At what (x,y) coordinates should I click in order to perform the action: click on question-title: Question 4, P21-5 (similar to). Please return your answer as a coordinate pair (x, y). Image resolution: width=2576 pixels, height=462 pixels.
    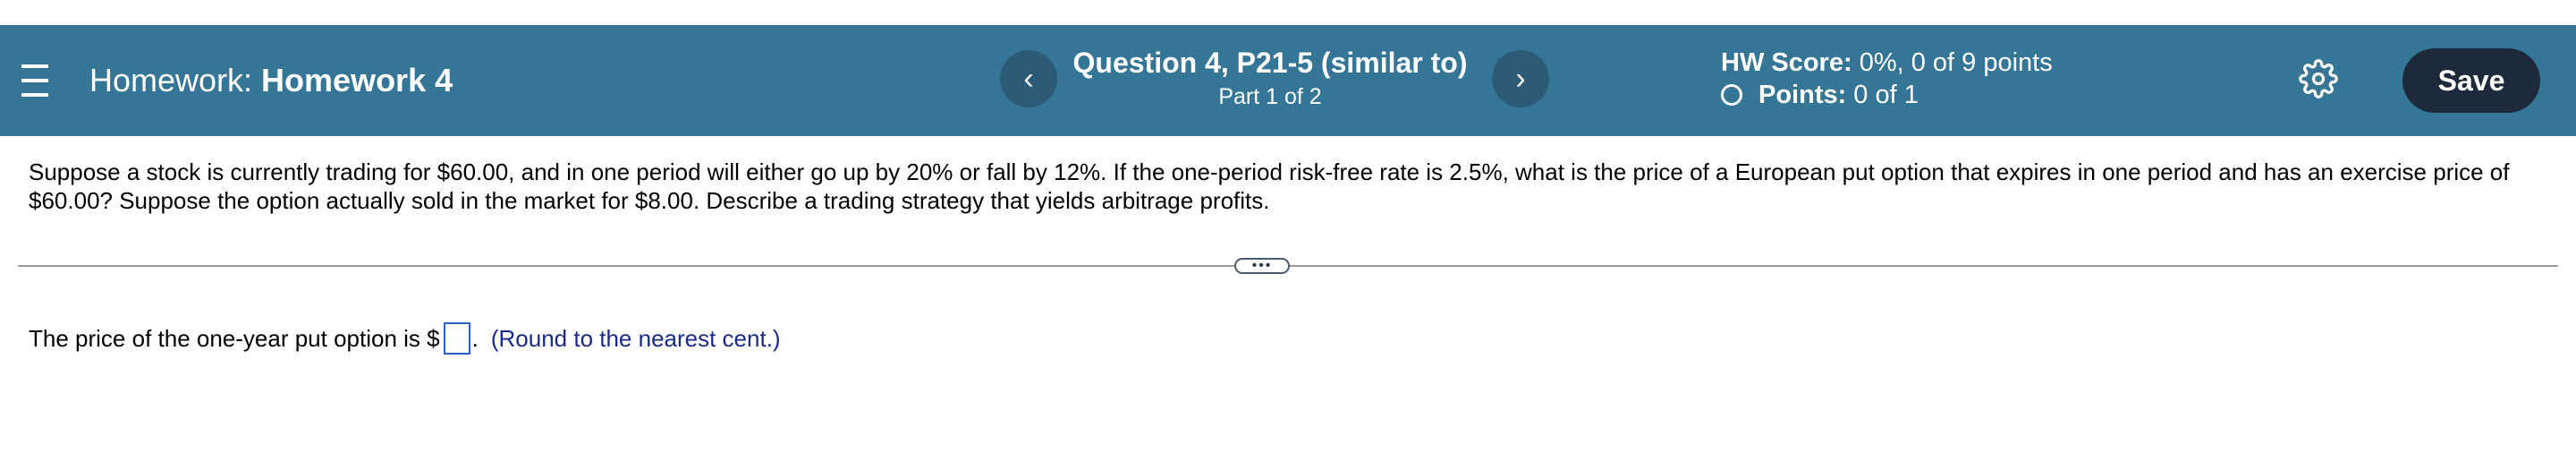
    Looking at the image, I should click on (1270, 63).